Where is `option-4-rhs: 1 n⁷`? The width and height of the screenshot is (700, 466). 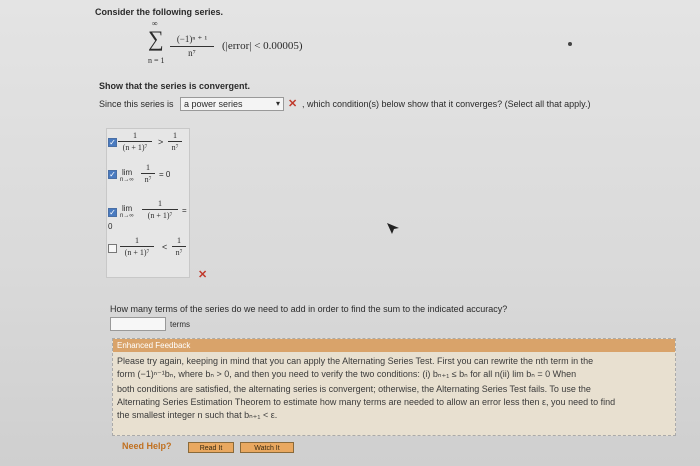
option-4-rhs: 1 n⁷ is located at coordinates (179, 246).